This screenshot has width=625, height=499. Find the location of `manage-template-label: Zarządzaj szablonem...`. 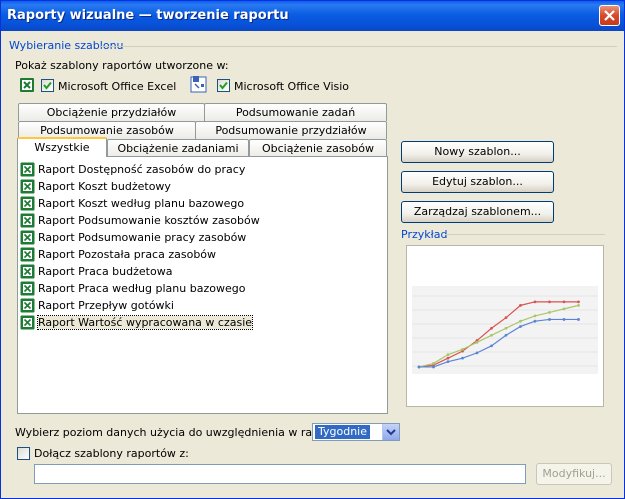

manage-template-label: Zarządzaj szablonem... is located at coordinates (477, 211).